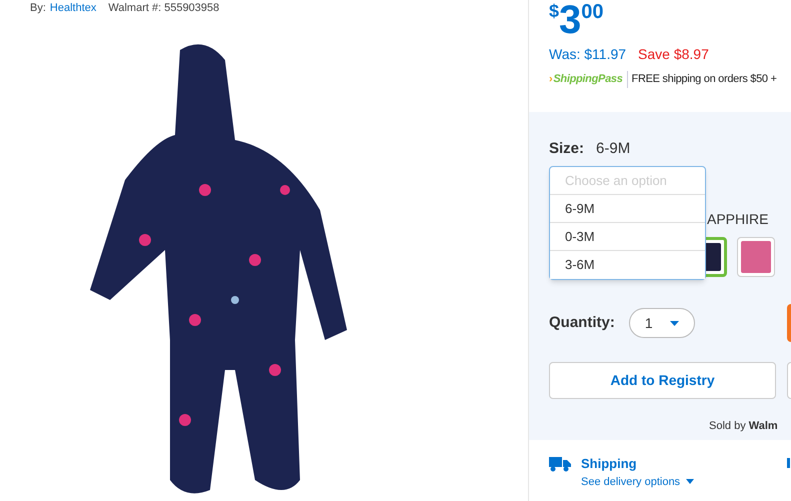 This screenshot has height=501, width=791. What do you see at coordinates (737, 219) in the screenshot?
I see `color-value: APPHIRE` at bounding box center [737, 219].